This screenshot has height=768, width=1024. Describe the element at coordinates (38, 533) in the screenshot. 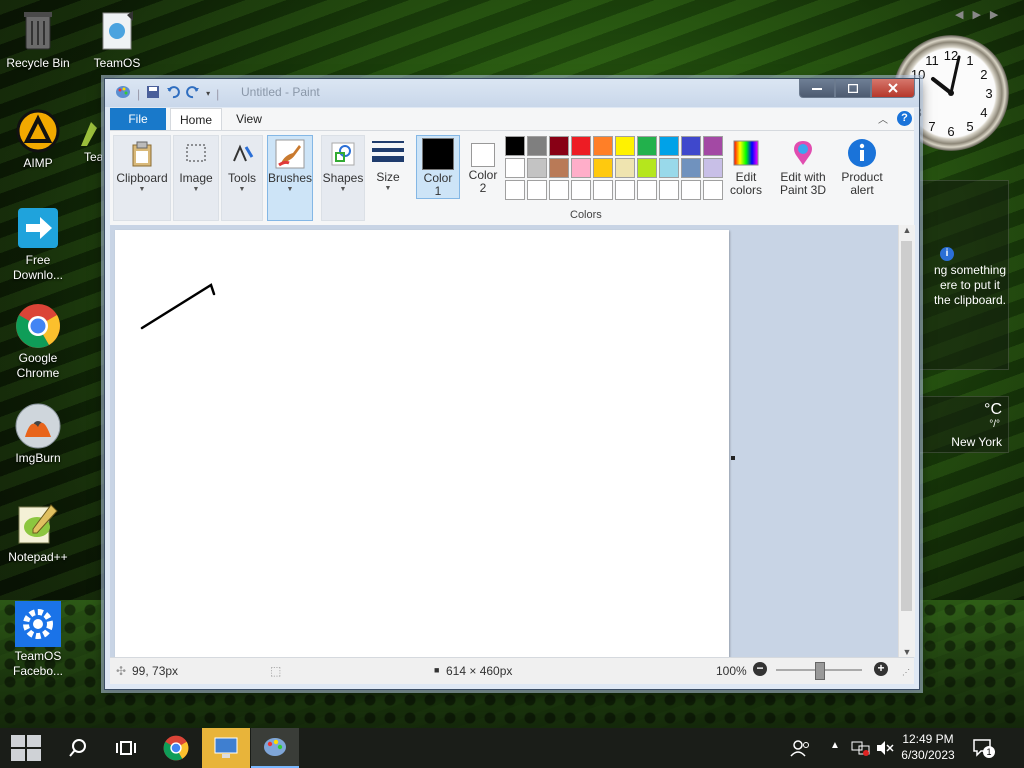

I see `desktop-icon-notepad-plus-plus: Notepad++` at that location.